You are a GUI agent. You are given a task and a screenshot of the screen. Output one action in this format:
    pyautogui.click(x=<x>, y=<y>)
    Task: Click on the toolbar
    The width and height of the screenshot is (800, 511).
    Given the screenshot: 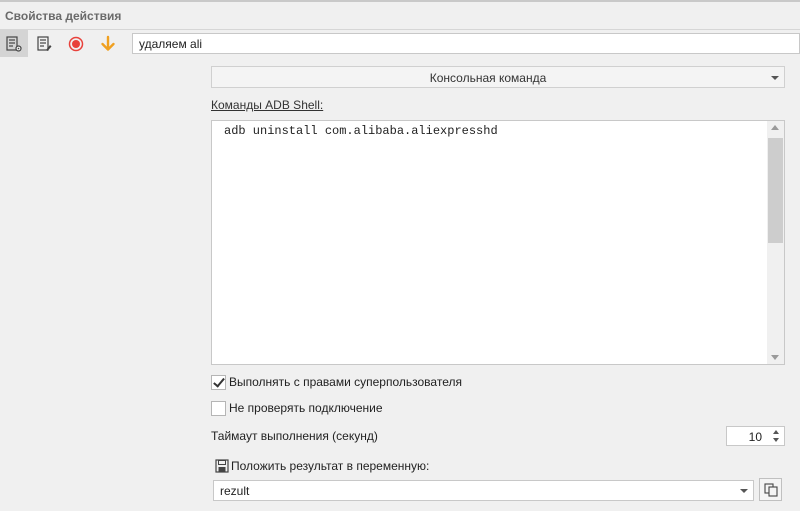 What is the action you would take?
    pyautogui.click(x=400, y=43)
    